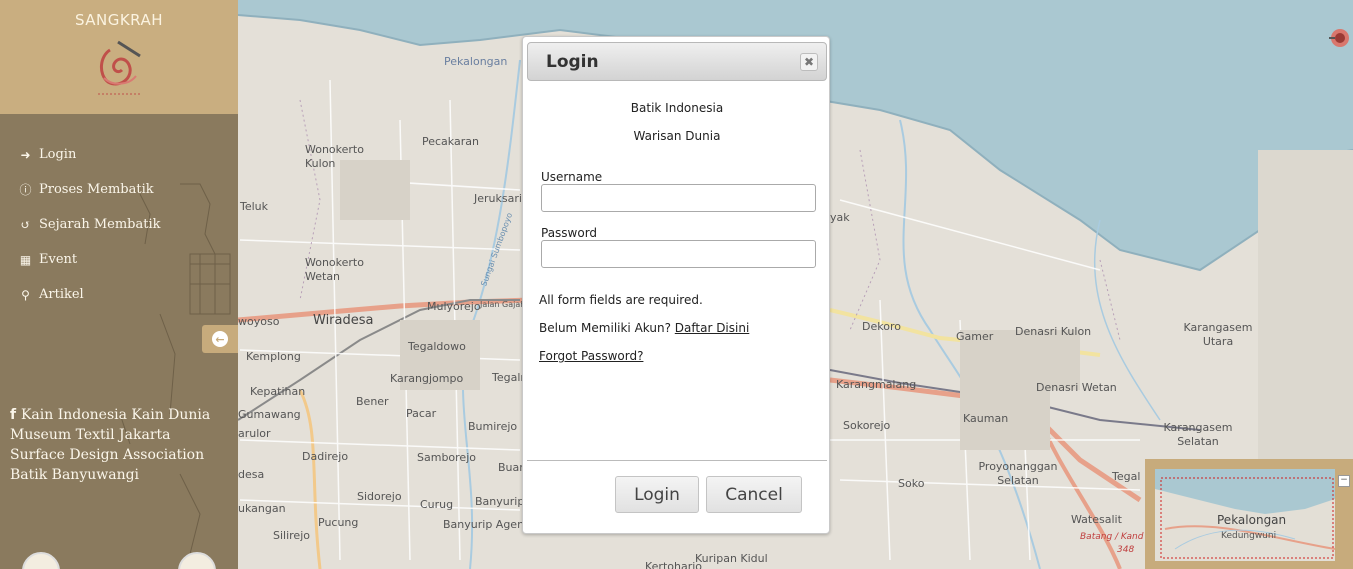 The width and height of the screenshot is (1353, 569). Describe the element at coordinates (338, 522) in the screenshot. I see `map-label: Pucung` at that location.